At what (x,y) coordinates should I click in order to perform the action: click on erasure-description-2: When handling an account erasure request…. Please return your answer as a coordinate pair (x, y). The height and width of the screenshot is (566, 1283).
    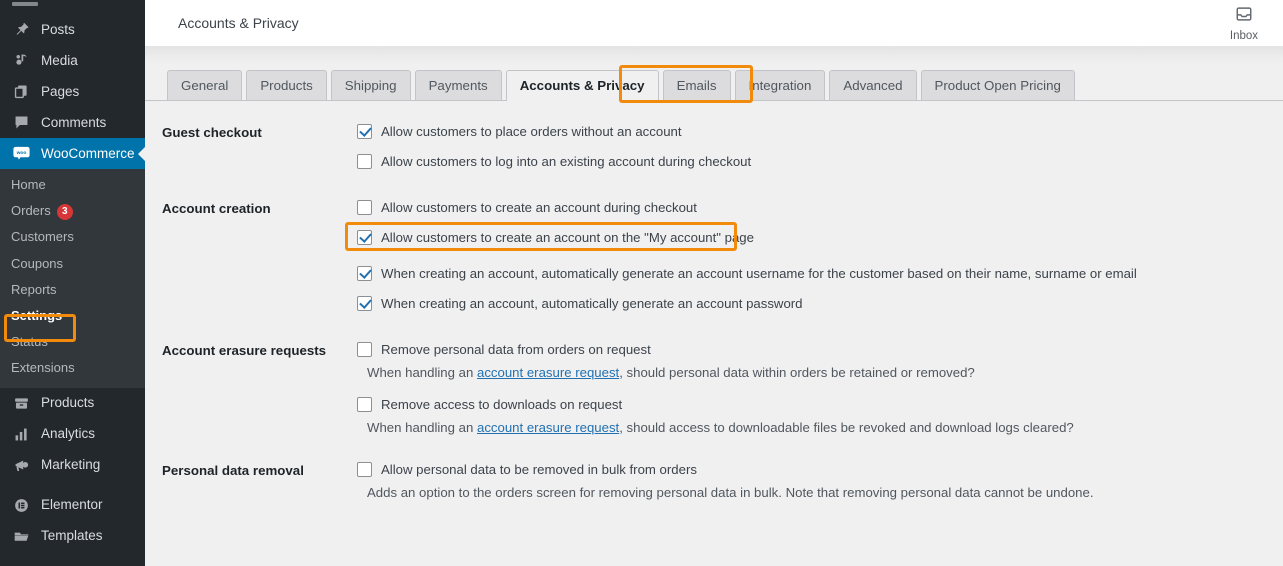
    Looking at the image, I should click on (825, 428).